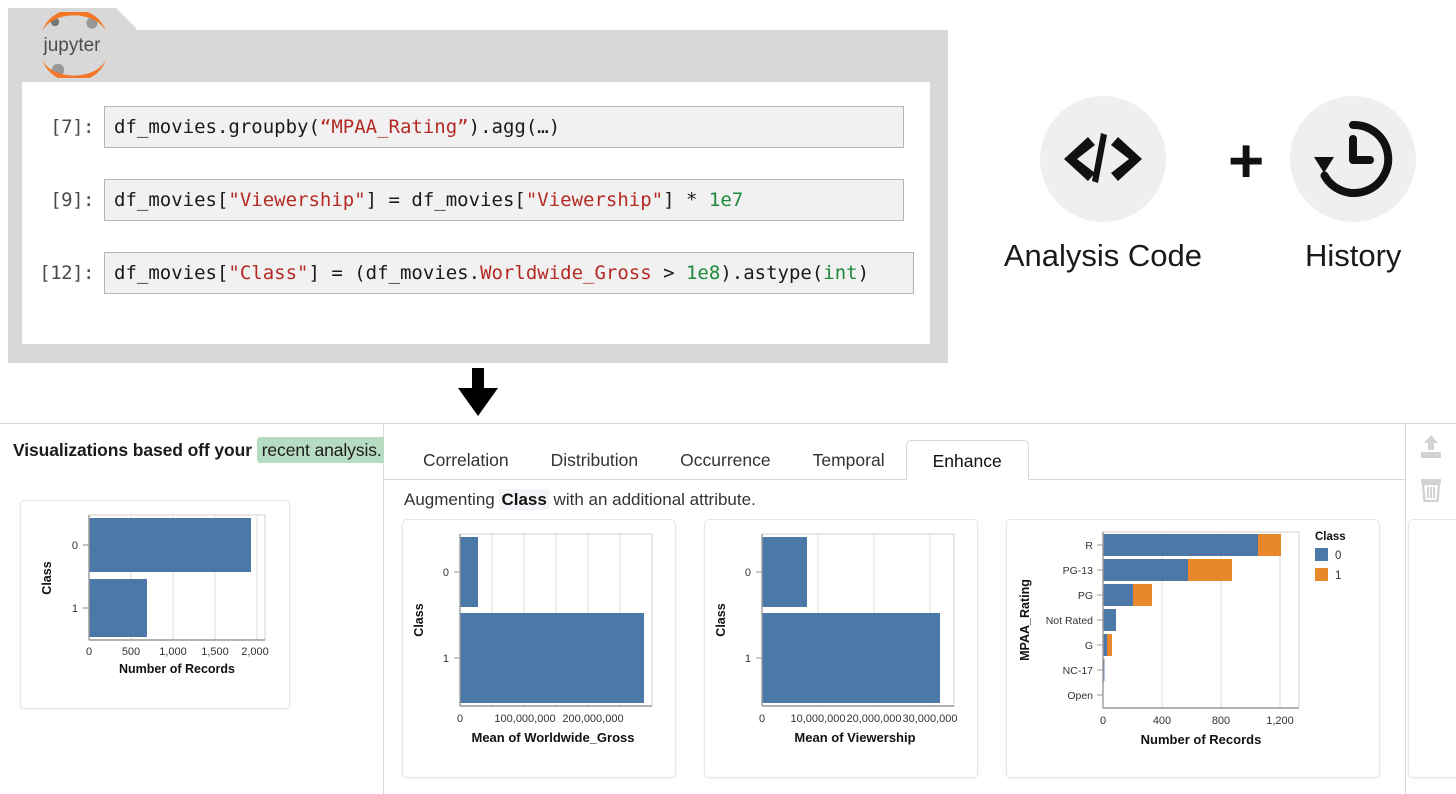  What do you see at coordinates (1431, 447) in the screenshot?
I see `upload-icon` at bounding box center [1431, 447].